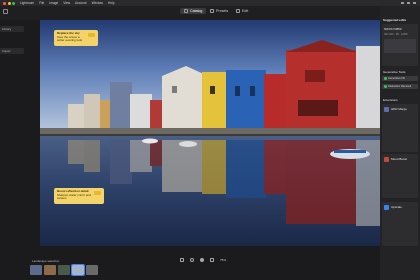 This screenshot has width=420, height=280. Describe the element at coordinates (400, 224) in the screenshot. I see `extension-card: Upscale` at that location.